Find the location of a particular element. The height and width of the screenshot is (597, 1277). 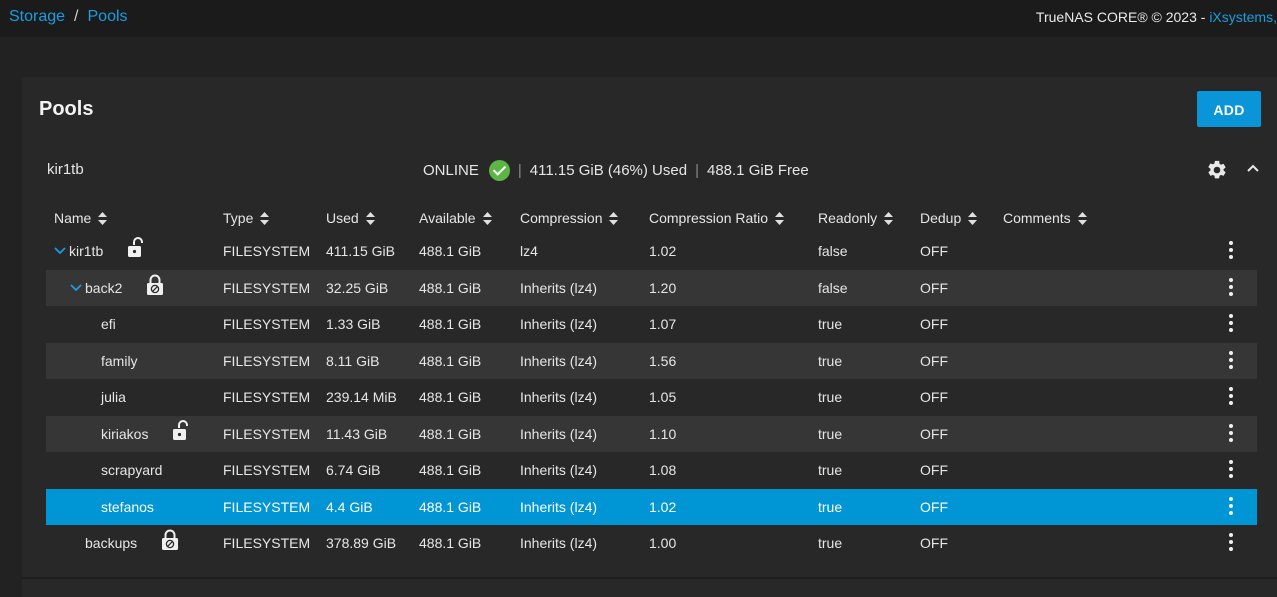

cell-compression-ratio: 1.20 is located at coordinates (663, 287).